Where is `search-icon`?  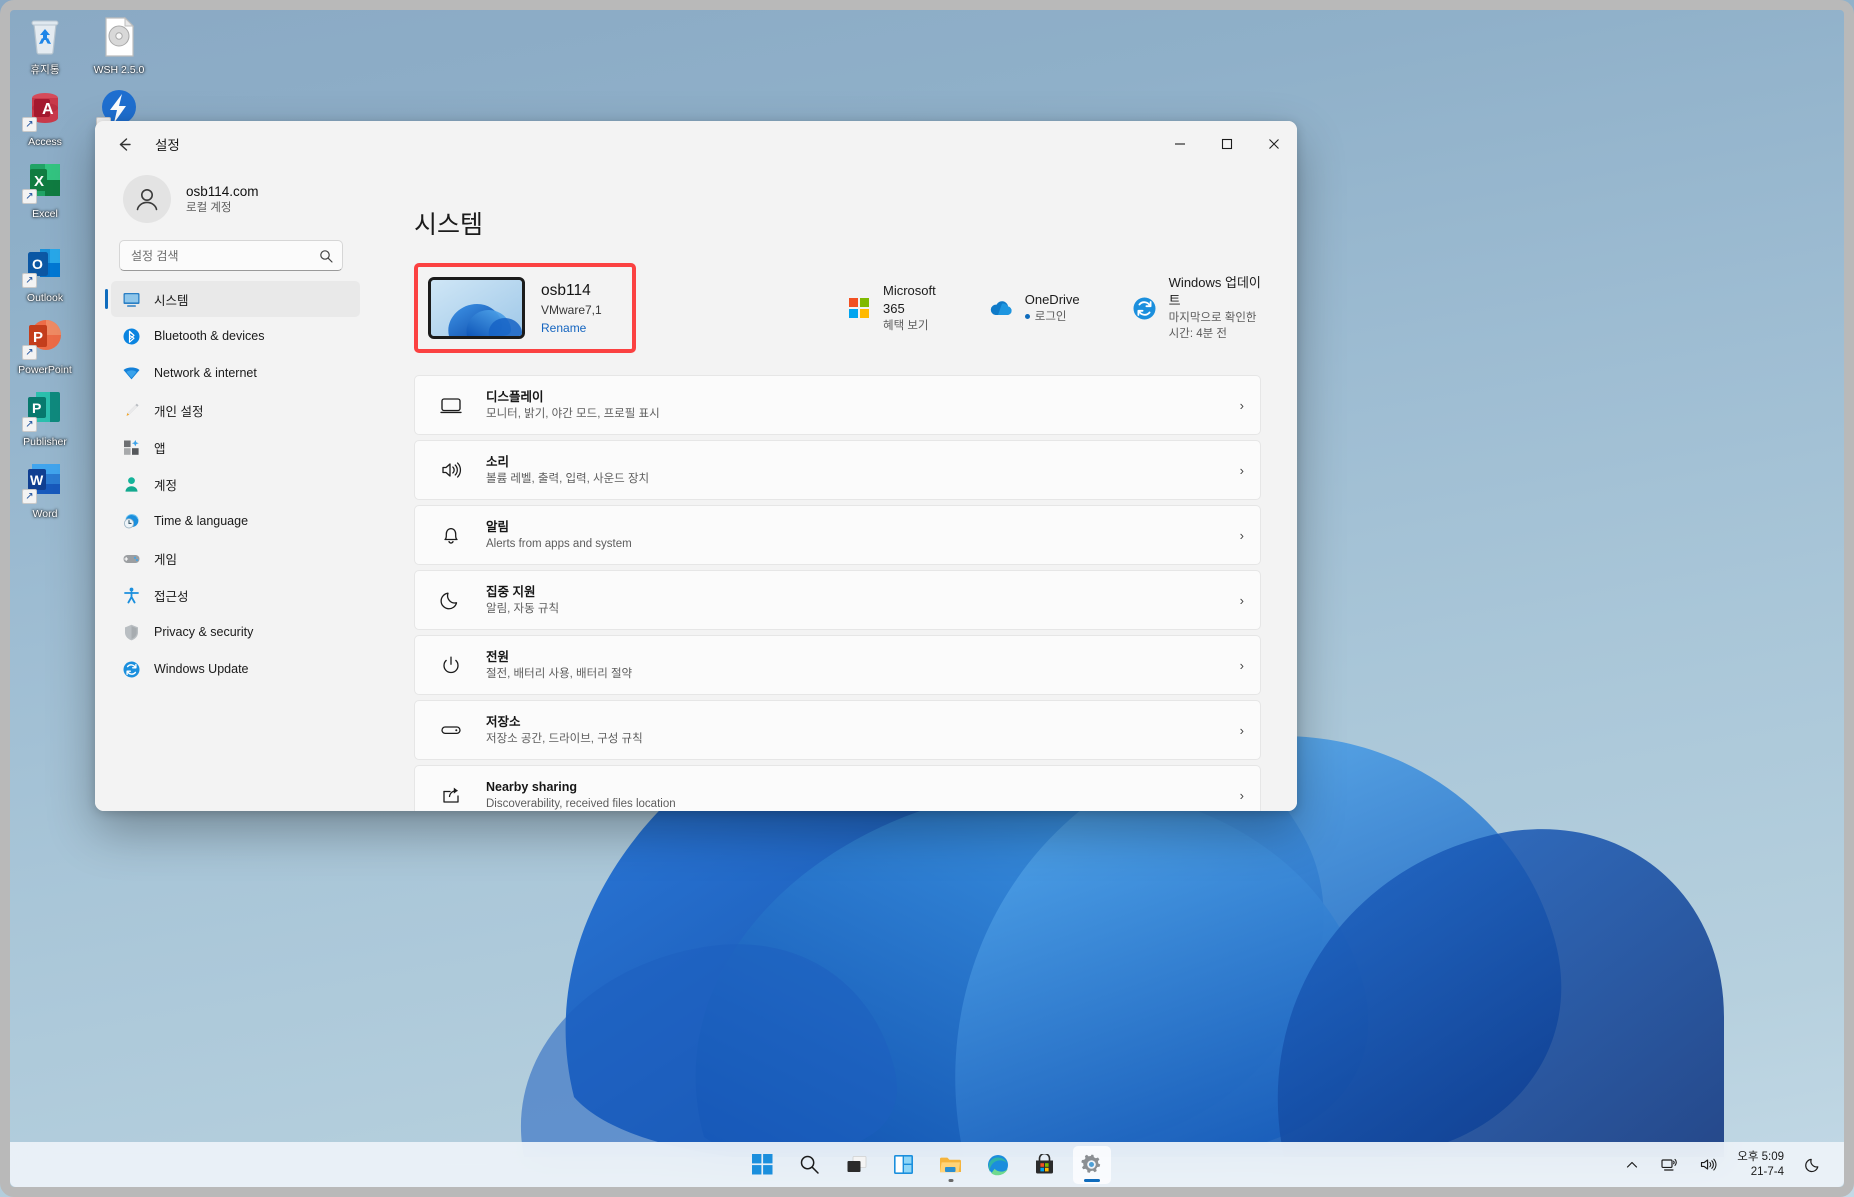 search-icon is located at coordinates (326, 256).